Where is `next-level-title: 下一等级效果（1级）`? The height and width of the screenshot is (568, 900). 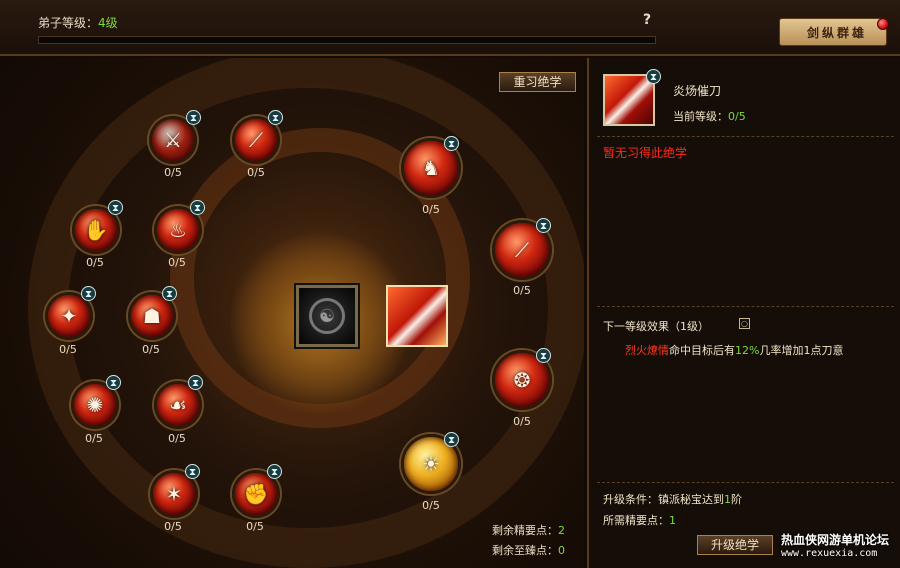 next-level-title: 下一等级效果（1级） is located at coordinates (656, 326).